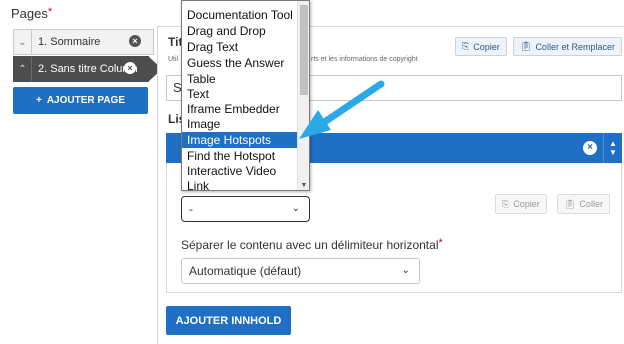  I want to click on scrollbar-thumb, so click(304, 50).